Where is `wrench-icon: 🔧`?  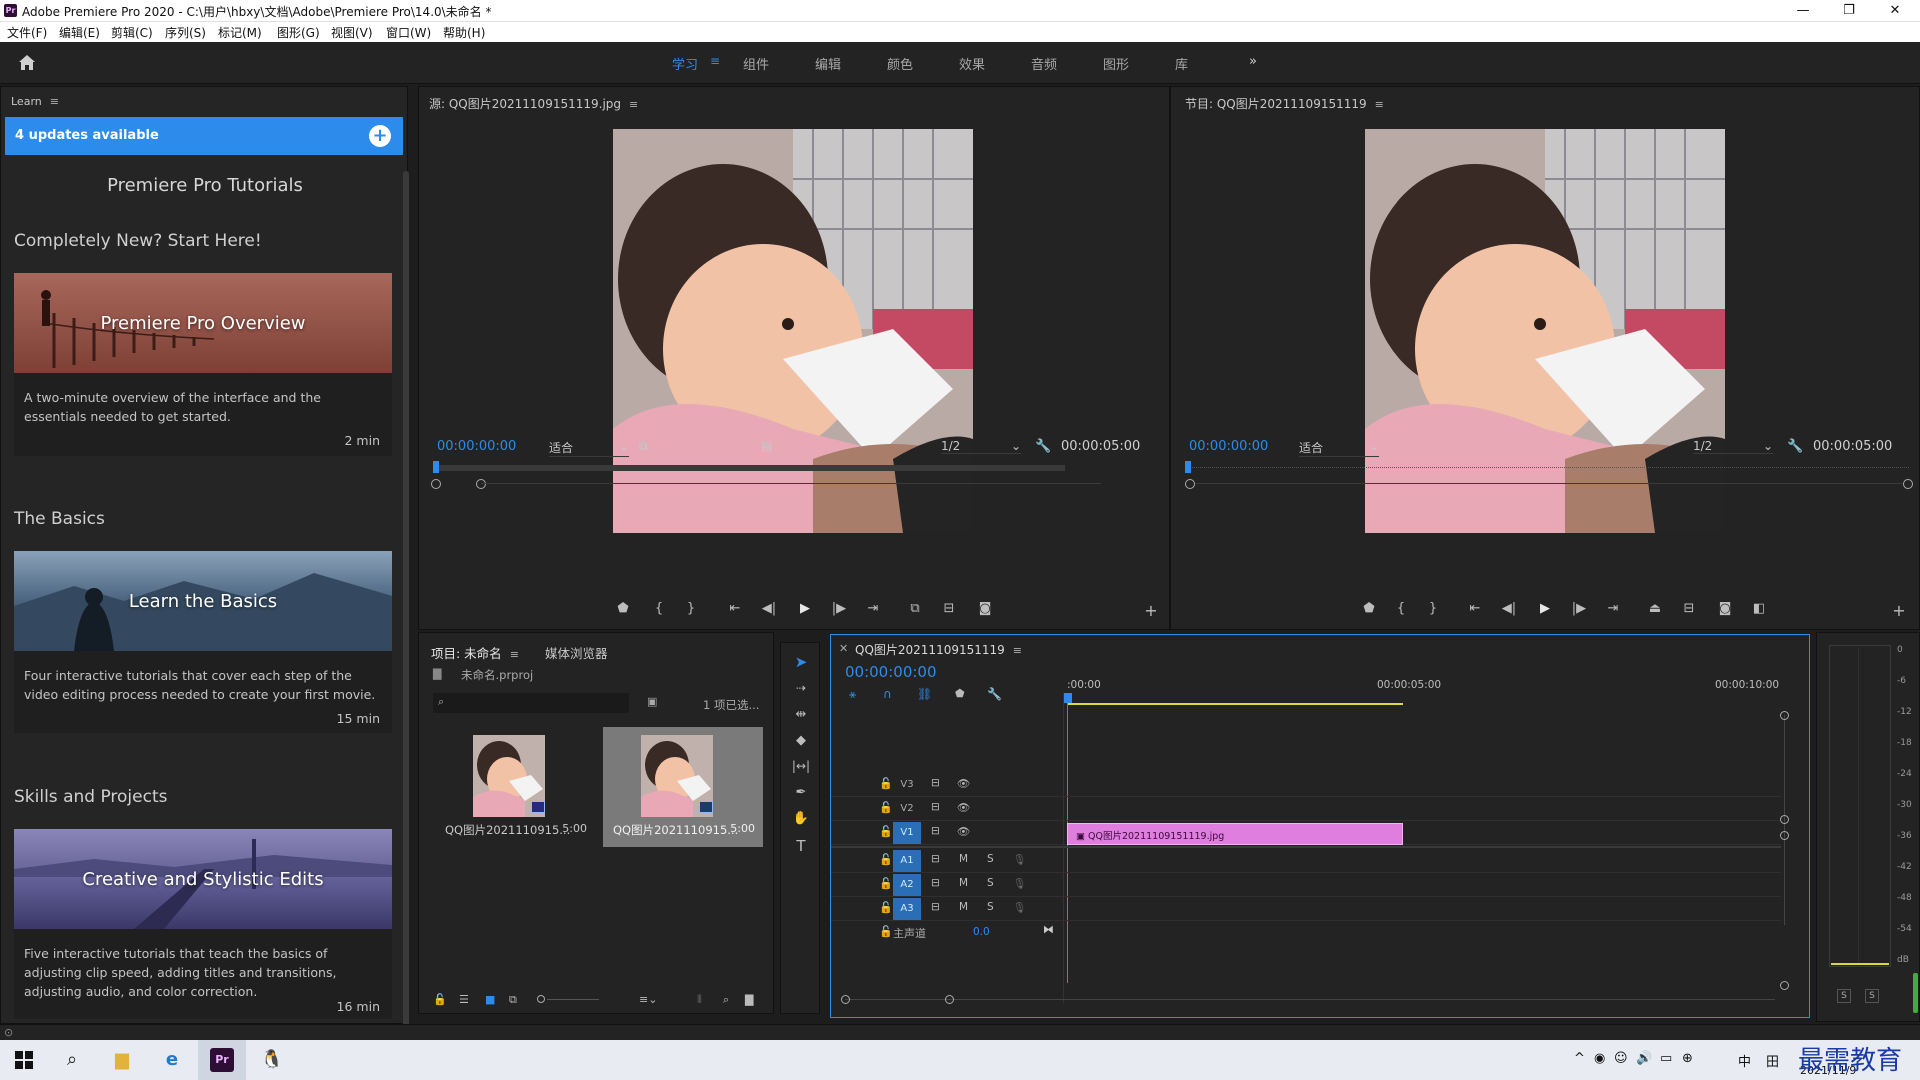 wrench-icon: 🔧 is located at coordinates (1795, 446).